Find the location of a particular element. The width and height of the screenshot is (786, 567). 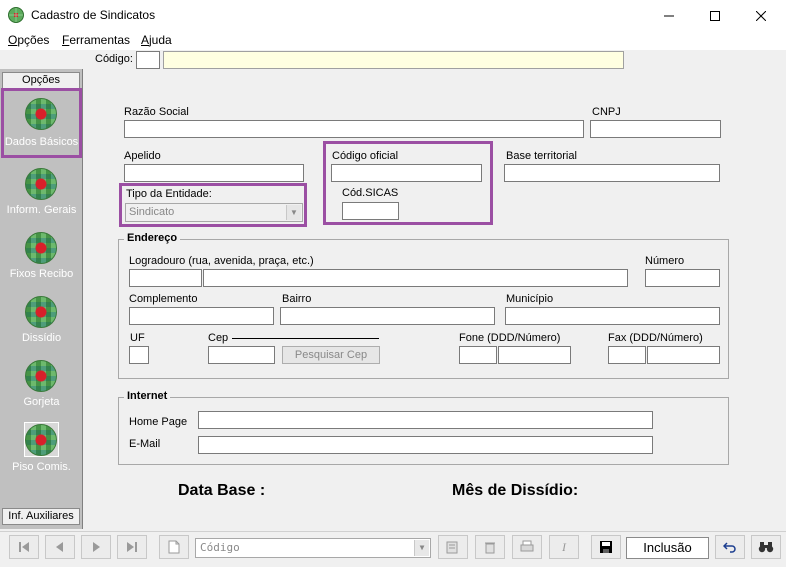

fax-ddd-field is located at coordinates (627, 355).